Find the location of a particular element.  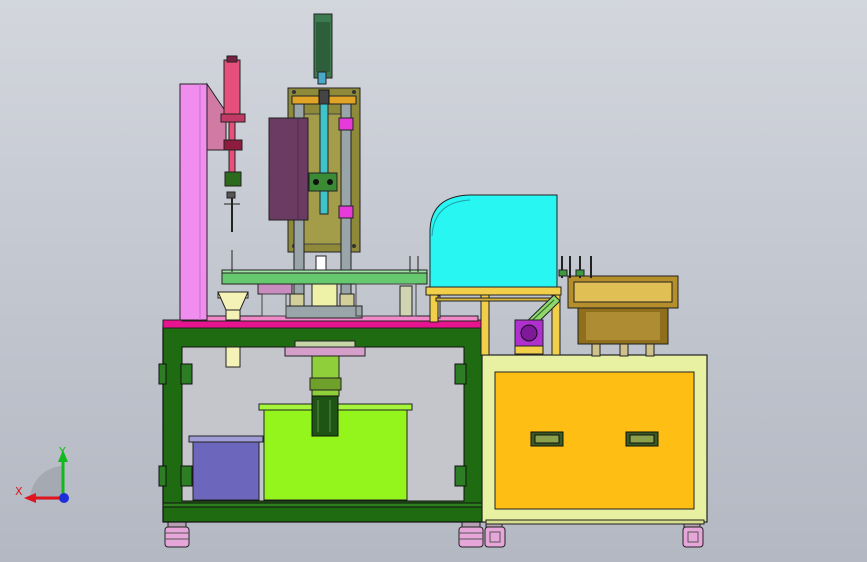

vibratory-bowl is located at coordinates (618, 306).